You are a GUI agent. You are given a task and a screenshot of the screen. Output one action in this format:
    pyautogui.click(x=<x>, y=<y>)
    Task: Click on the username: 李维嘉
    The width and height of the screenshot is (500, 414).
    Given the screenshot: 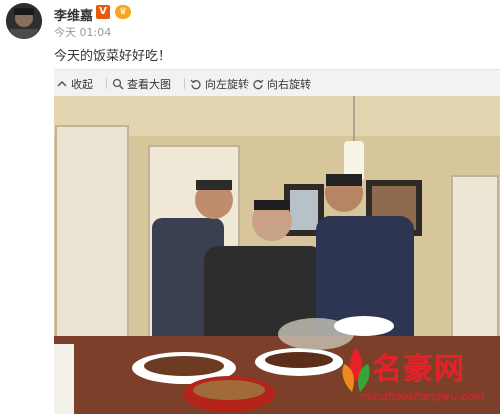 What is the action you would take?
    pyautogui.click(x=73, y=14)
    